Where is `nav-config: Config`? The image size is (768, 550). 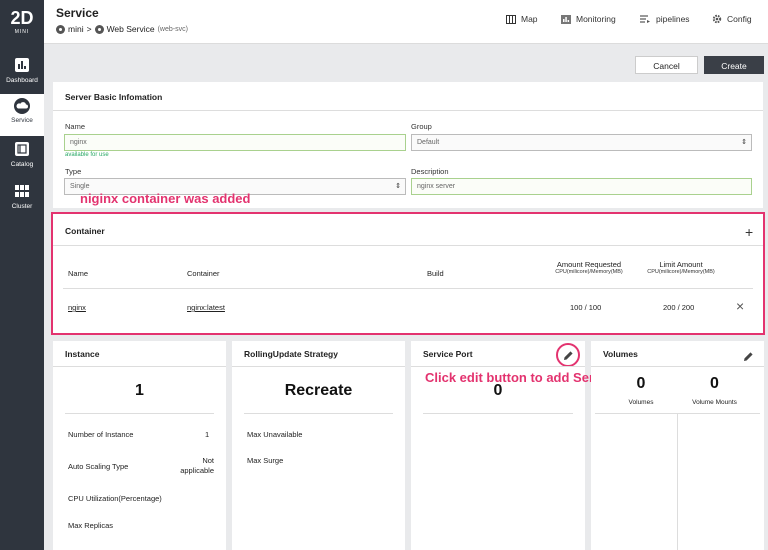
nav-config: Config is located at coordinates (732, 19).